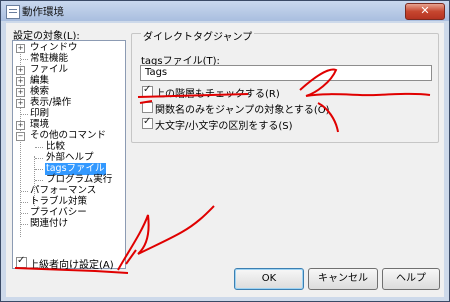 This screenshot has width=450, height=302. Describe the element at coordinates (20, 136) in the screenshot. I see `collapse-icon: −` at that location.